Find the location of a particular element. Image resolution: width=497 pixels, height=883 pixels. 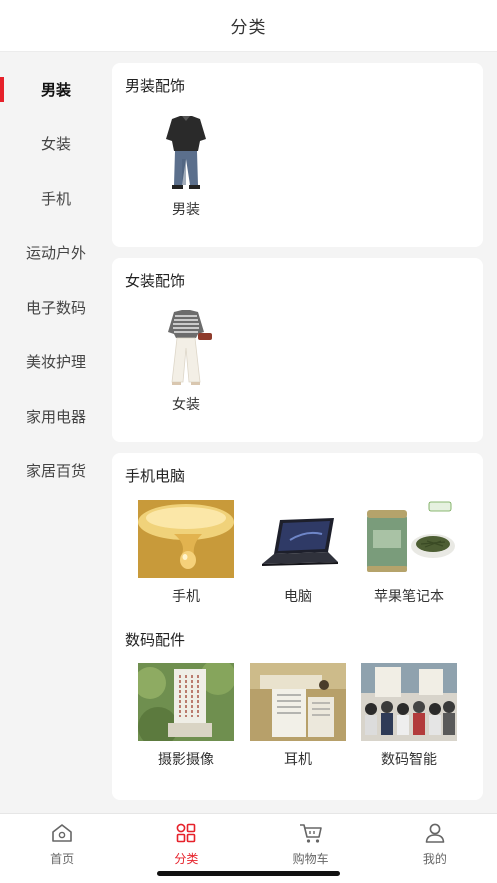

home-icon is located at coordinates (62, 835).